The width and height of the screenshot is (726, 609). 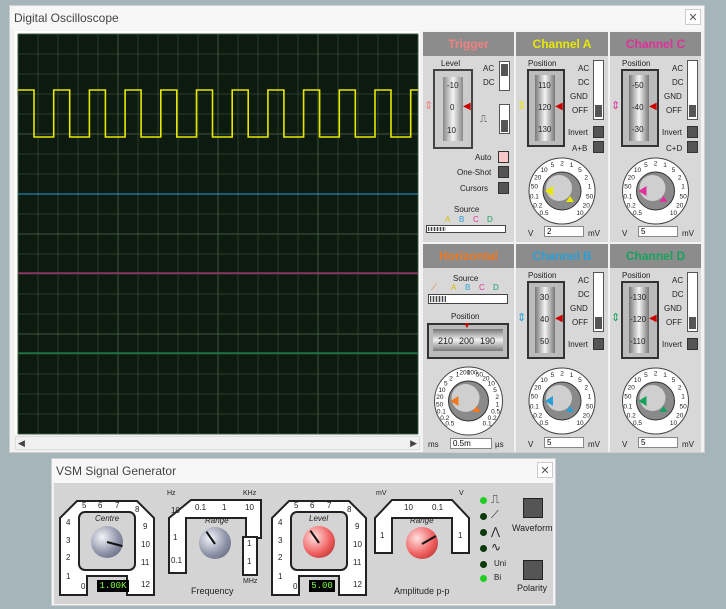 I want to click on trigger-edge-slider, so click(x=504, y=119).